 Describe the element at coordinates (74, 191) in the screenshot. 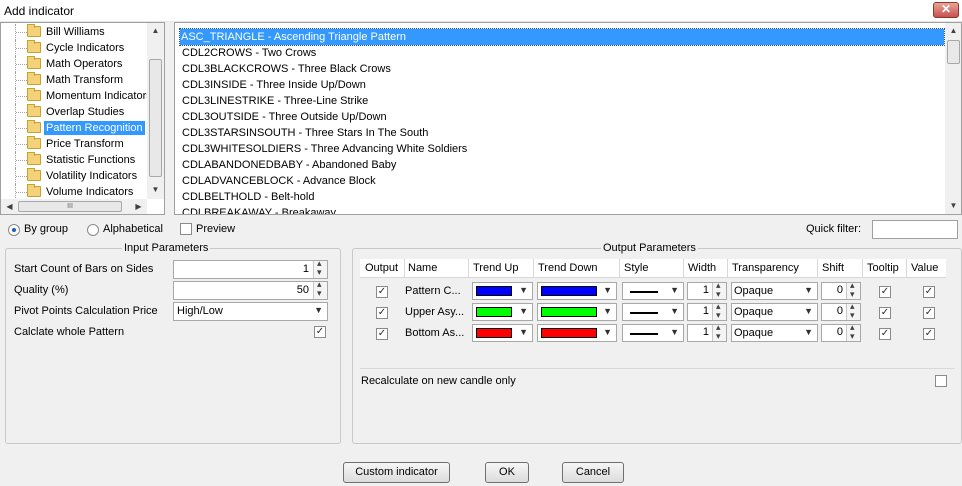

I see `tree-item: Volume Indicators` at that location.